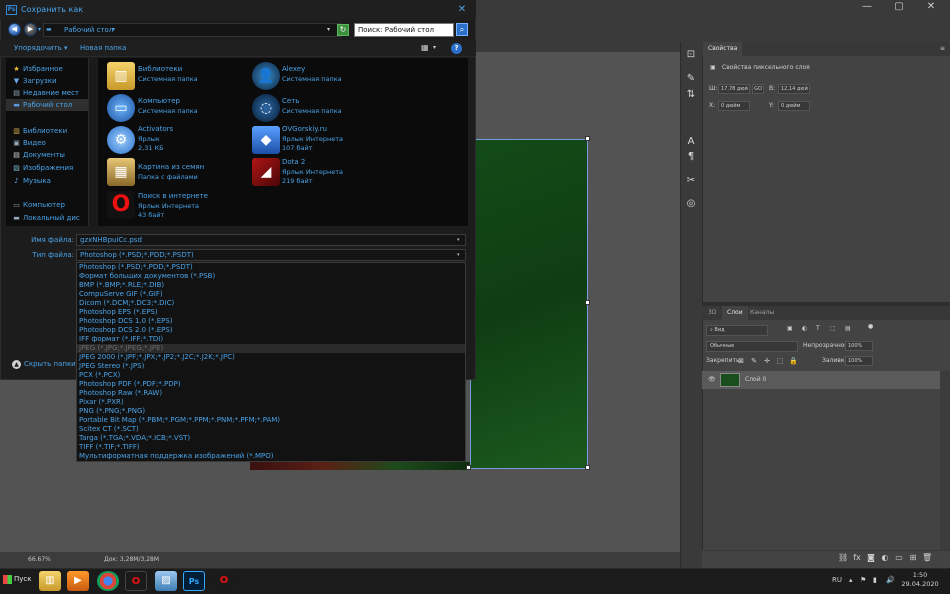 The width and height of the screenshot is (950, 594). Describe the element at coordinates (426, 48) in the screenshot. I see `view-options-icon: ▦` at that location.